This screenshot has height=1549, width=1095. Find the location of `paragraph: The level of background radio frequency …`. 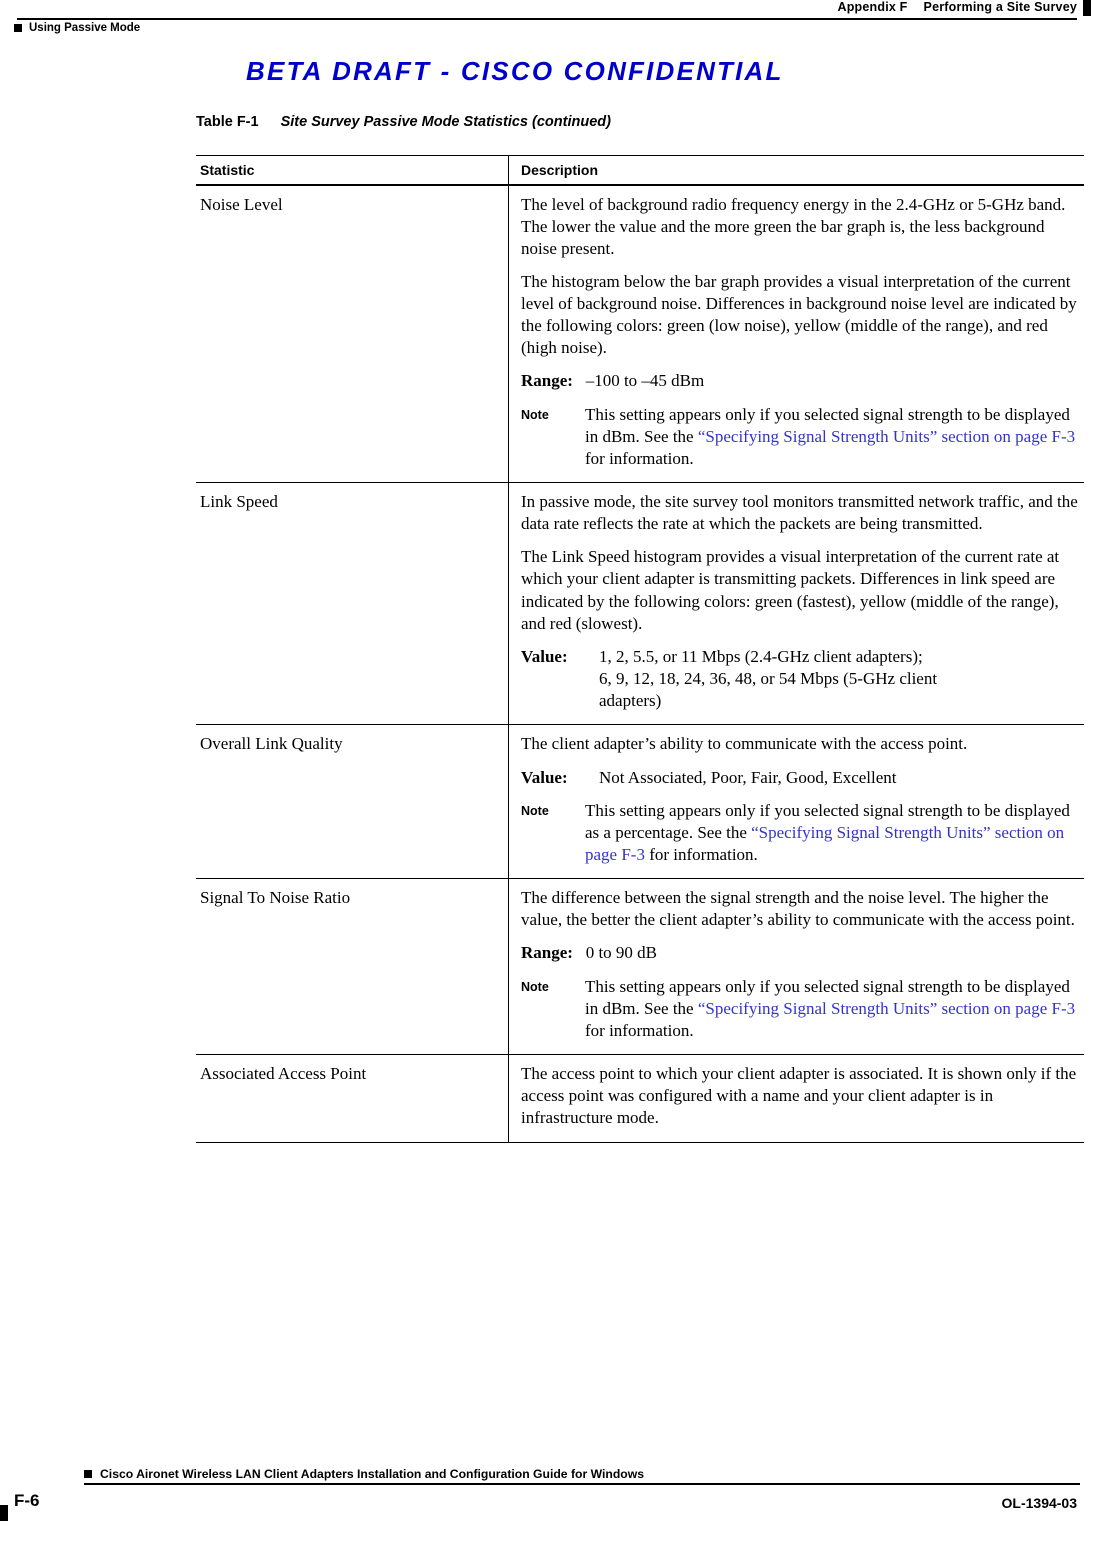

paragraph: The level of background radio frequency … is located at coordinates (793, 226).